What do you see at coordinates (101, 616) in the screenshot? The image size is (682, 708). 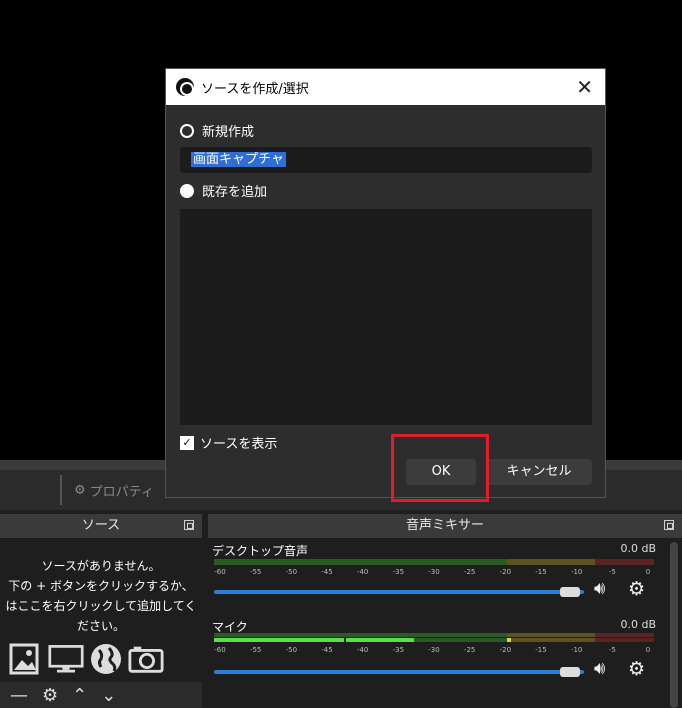 I see `empty-line-3: はここを右クリックして追加してください。` at bounding box center [101, 616].